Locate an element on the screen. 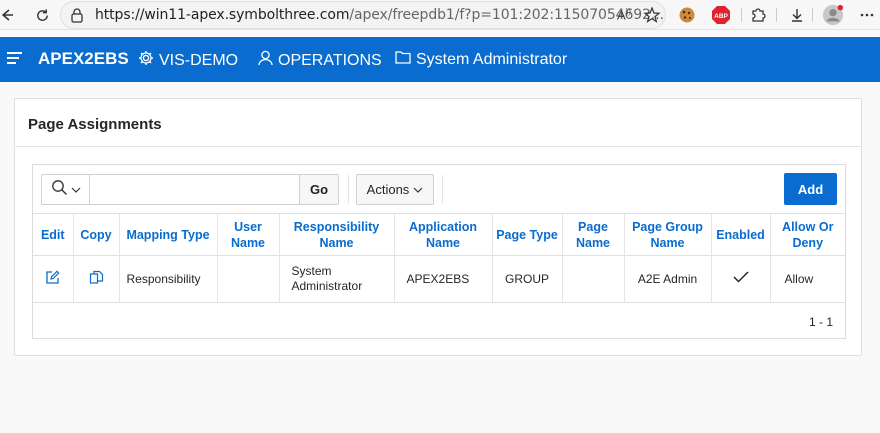  page-group-name-cell: A2E Admin is located at coordinates (668, 279).